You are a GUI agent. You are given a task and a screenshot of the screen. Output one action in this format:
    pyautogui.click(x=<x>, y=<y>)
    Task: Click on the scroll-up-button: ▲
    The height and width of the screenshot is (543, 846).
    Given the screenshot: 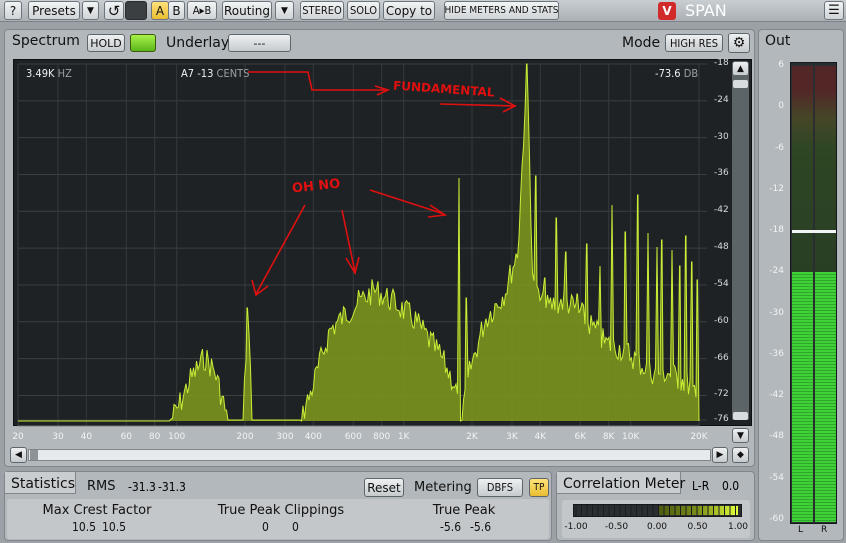 What is the action you would take?
    pyautogui.click(x=740, y=68)
    